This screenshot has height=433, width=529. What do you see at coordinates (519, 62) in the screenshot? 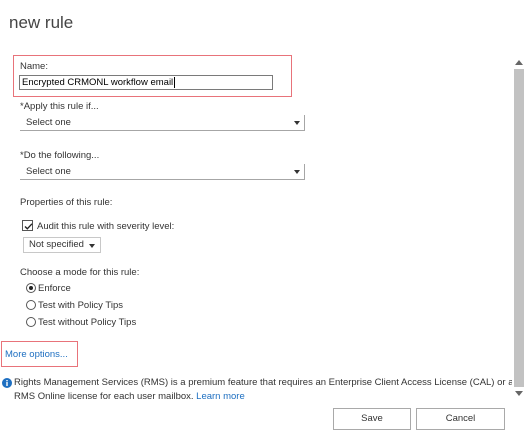
I see `scroll-up-icon` at bounding box center [519, 62].